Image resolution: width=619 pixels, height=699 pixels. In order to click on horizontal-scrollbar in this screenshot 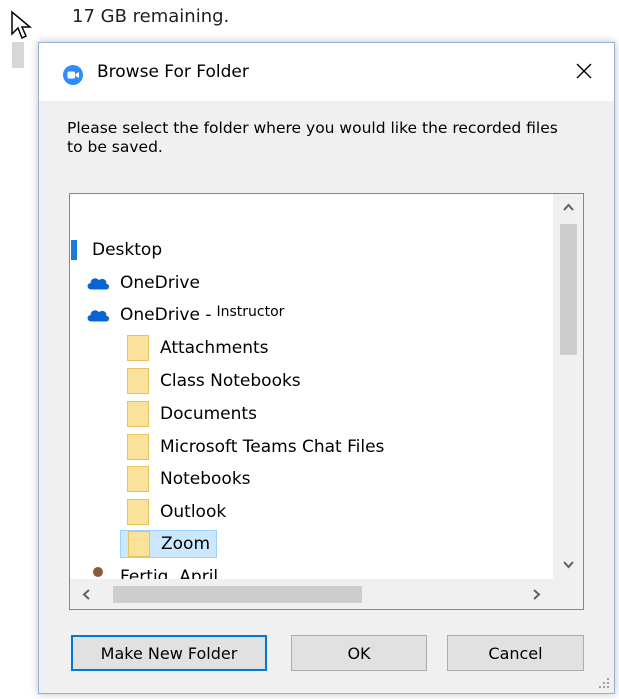, I will do `click(312, 594)`.